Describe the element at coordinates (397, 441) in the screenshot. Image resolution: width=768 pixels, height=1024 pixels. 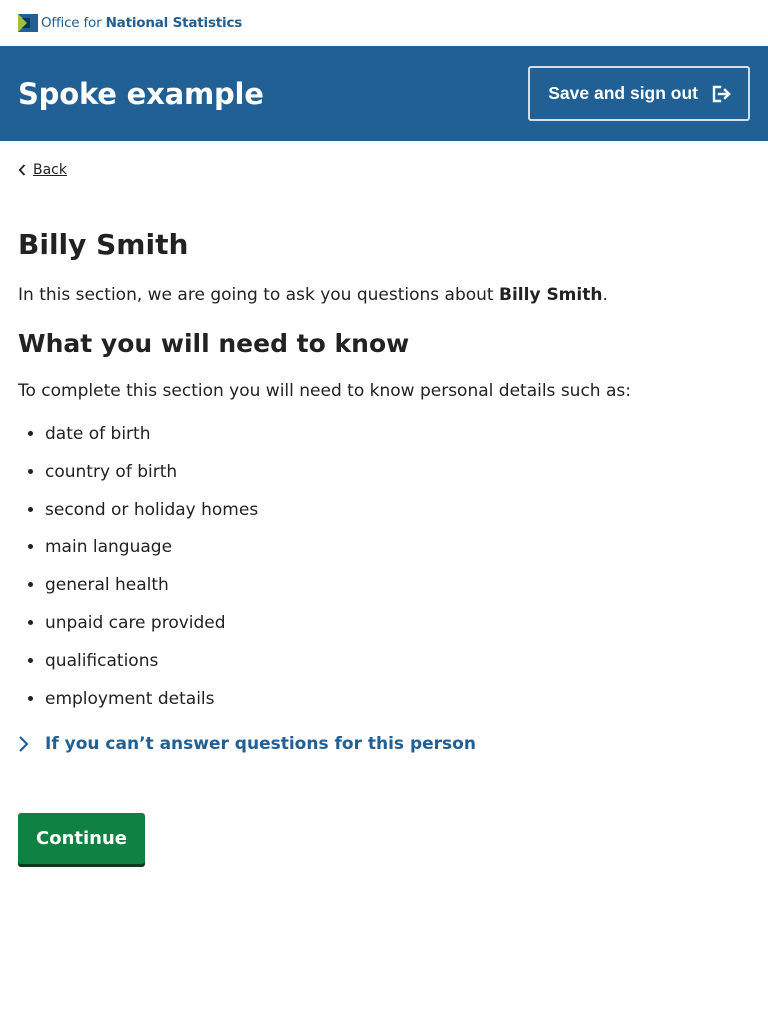
I see `list-item: date of birth` at that location.